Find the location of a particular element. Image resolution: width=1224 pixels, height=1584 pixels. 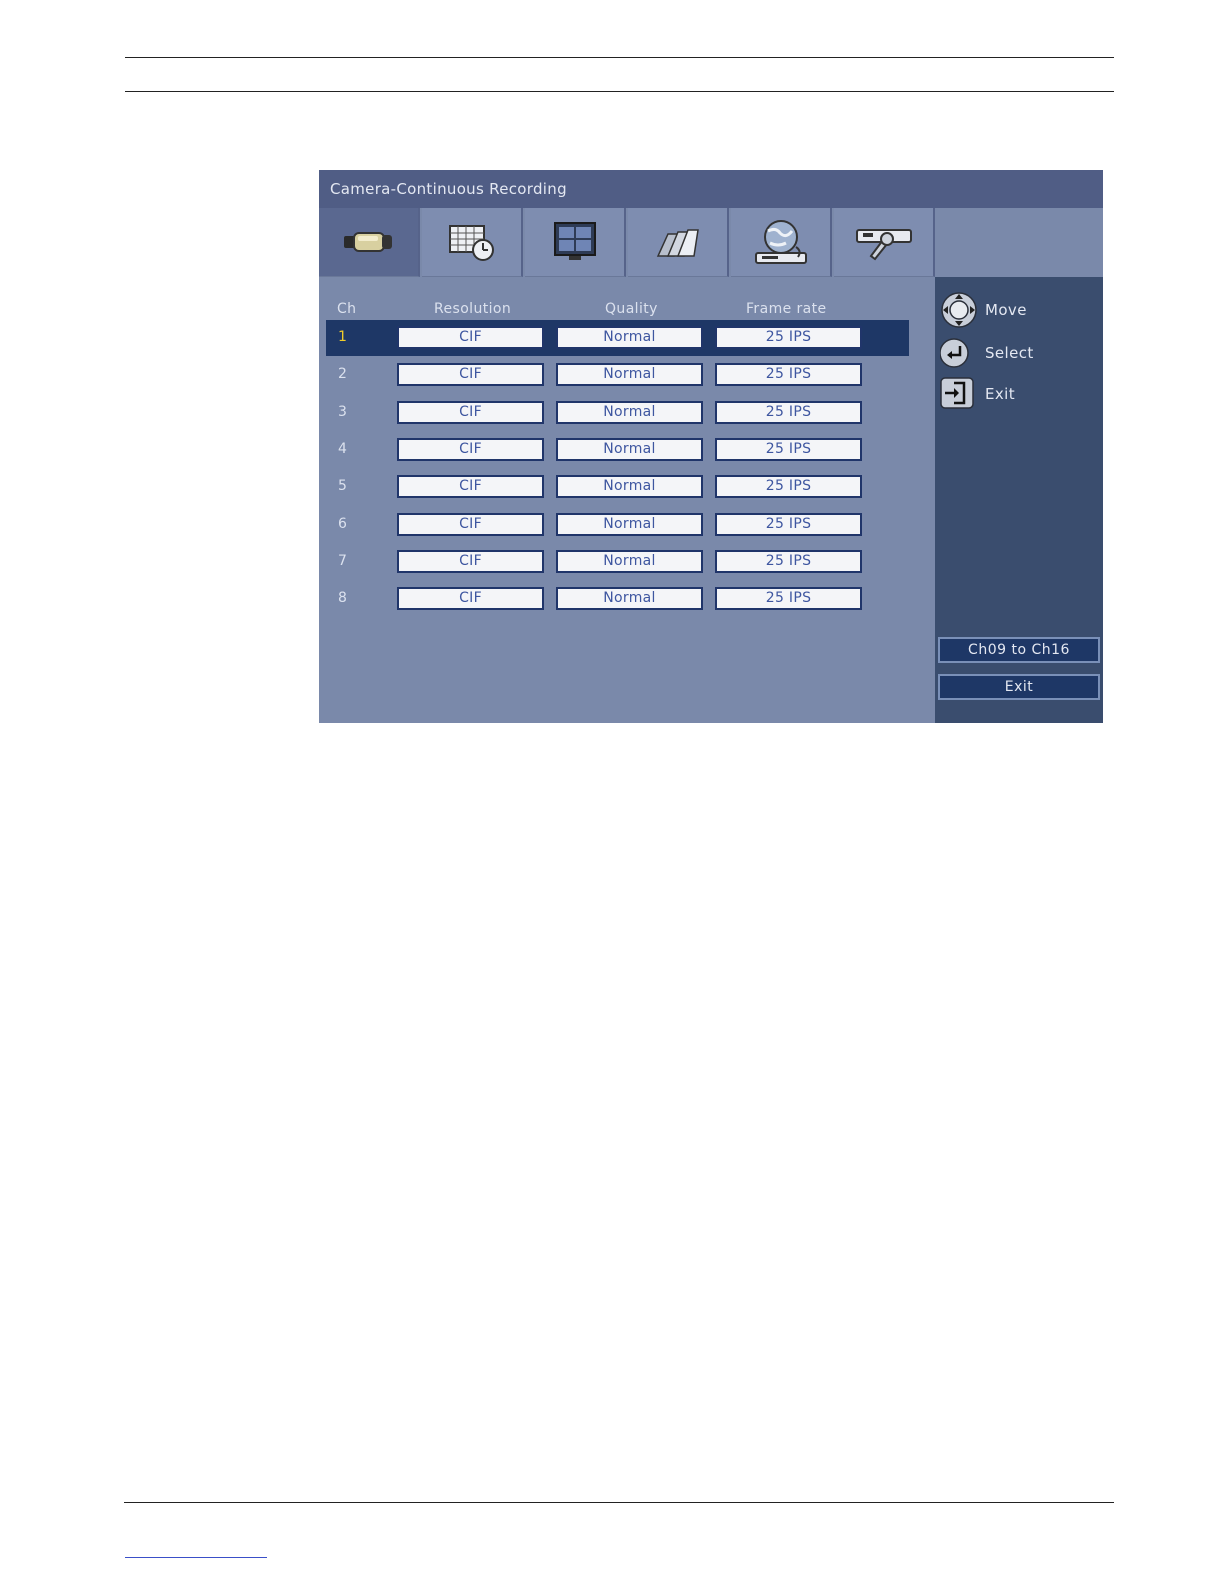

header-rule-bottom is located at coordinates (619, 91).